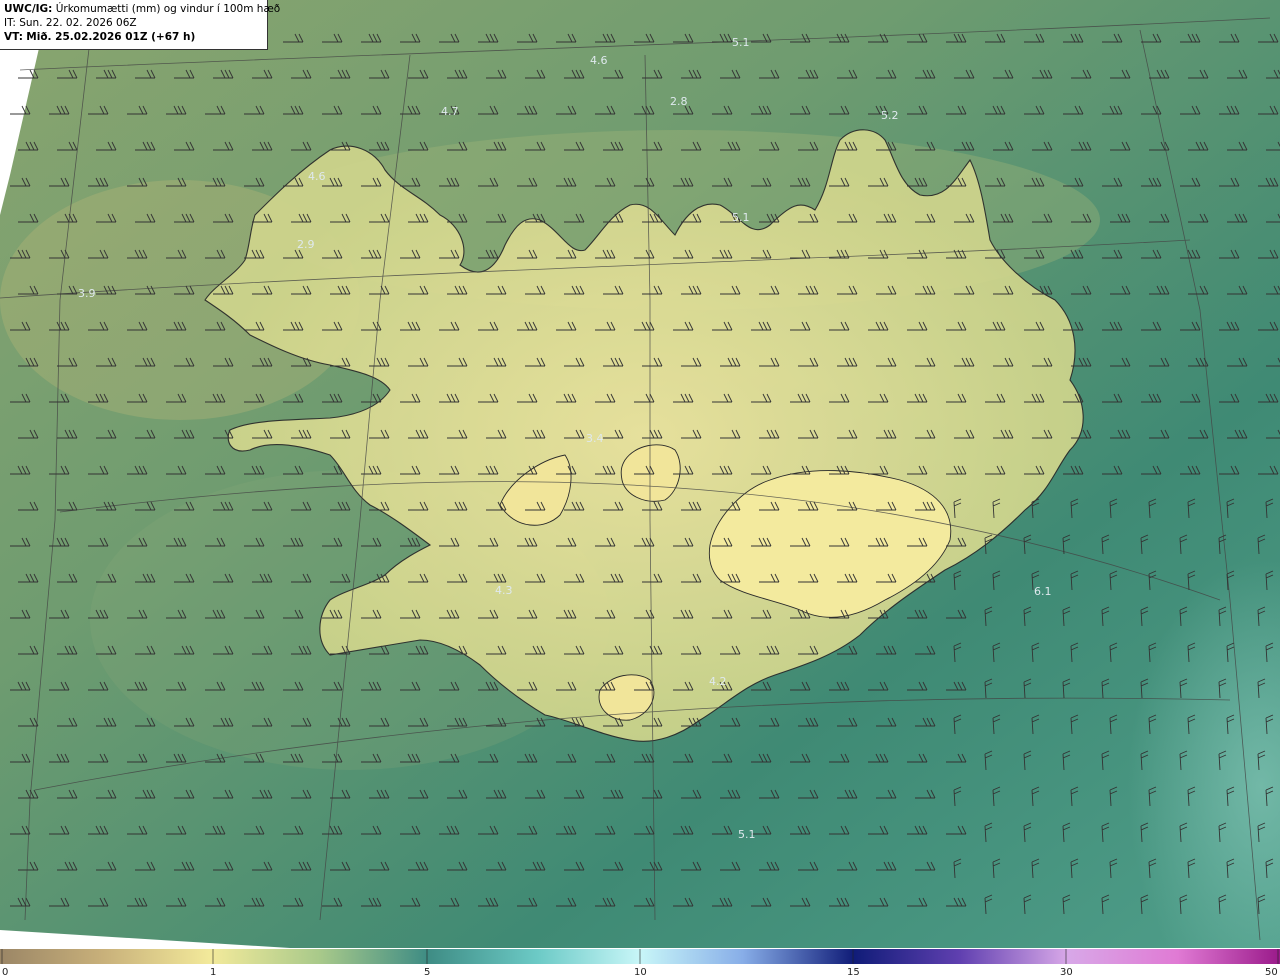 This screenshot has height=978, width=1280. What do you see at coordinates (679, 101) in the screenshot?
I see `max-label: 2.8` at bounding box center [679, 101].